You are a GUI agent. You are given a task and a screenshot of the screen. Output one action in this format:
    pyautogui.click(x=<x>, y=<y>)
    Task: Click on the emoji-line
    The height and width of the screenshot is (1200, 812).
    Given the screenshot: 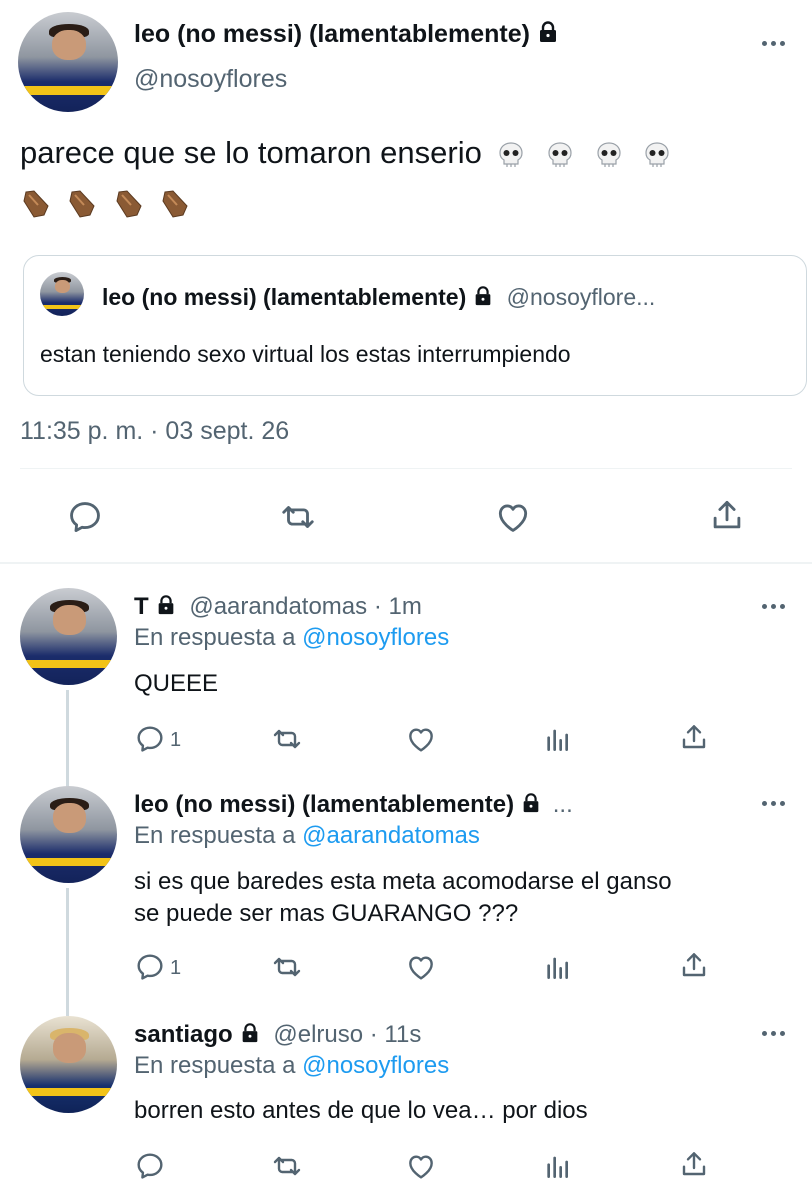 What is the action you would take?
    pyautogui.click(x=110, y=204)
    